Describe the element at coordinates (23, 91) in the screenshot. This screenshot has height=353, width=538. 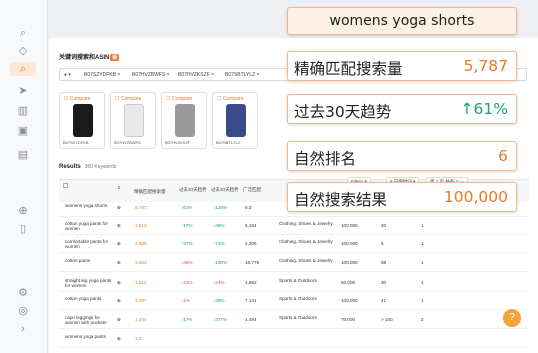
I see `send-icon: ➤` at that location.